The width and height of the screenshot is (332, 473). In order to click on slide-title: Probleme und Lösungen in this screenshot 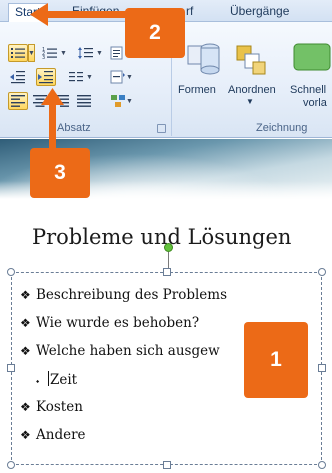, I will do `click(161, 237)`.